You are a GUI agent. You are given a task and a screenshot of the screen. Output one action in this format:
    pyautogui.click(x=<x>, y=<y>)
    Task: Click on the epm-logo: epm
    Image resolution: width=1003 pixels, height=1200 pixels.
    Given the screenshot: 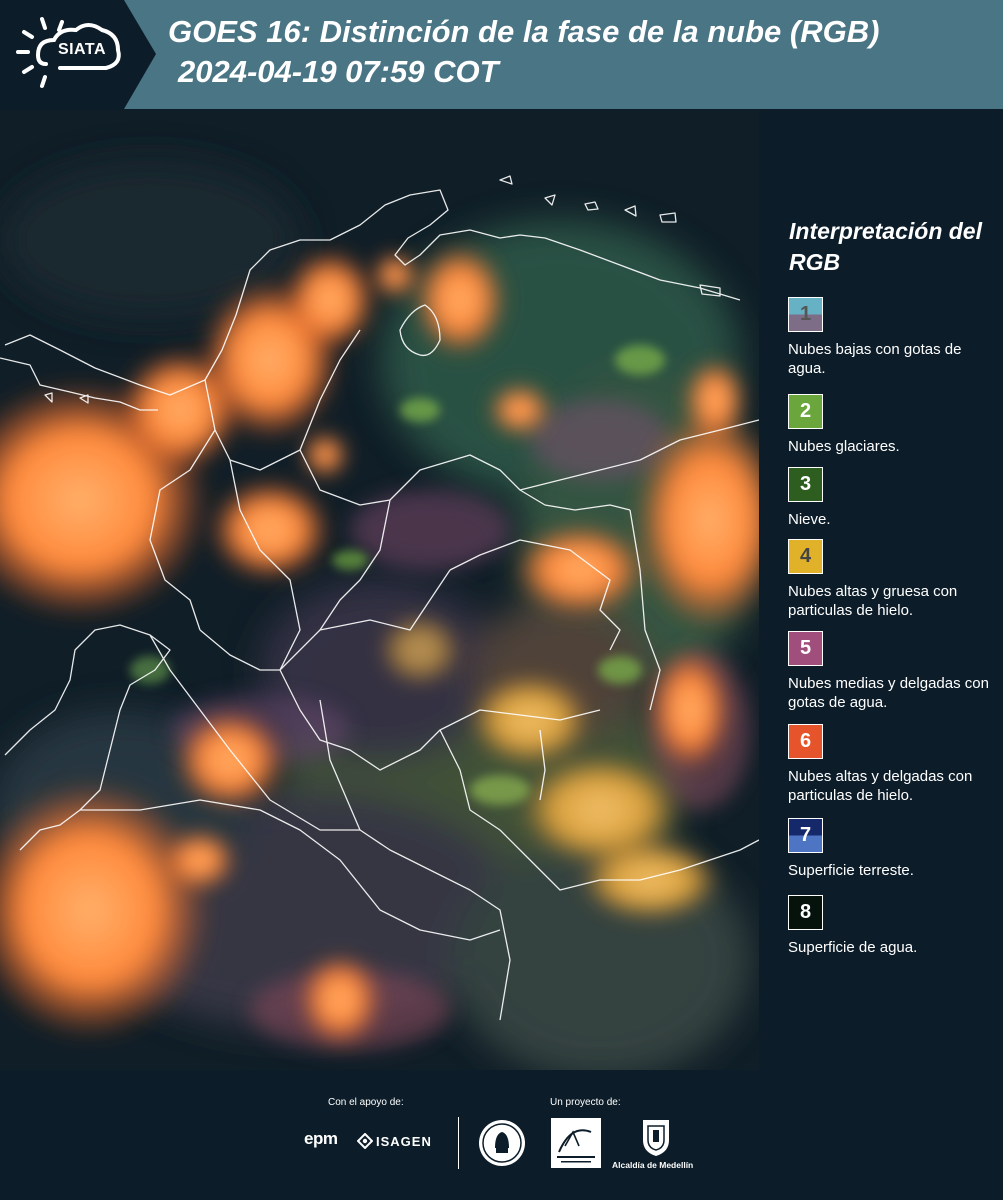 What is the action you would take?
    pyautogui.click(x=321, y=1138)
    